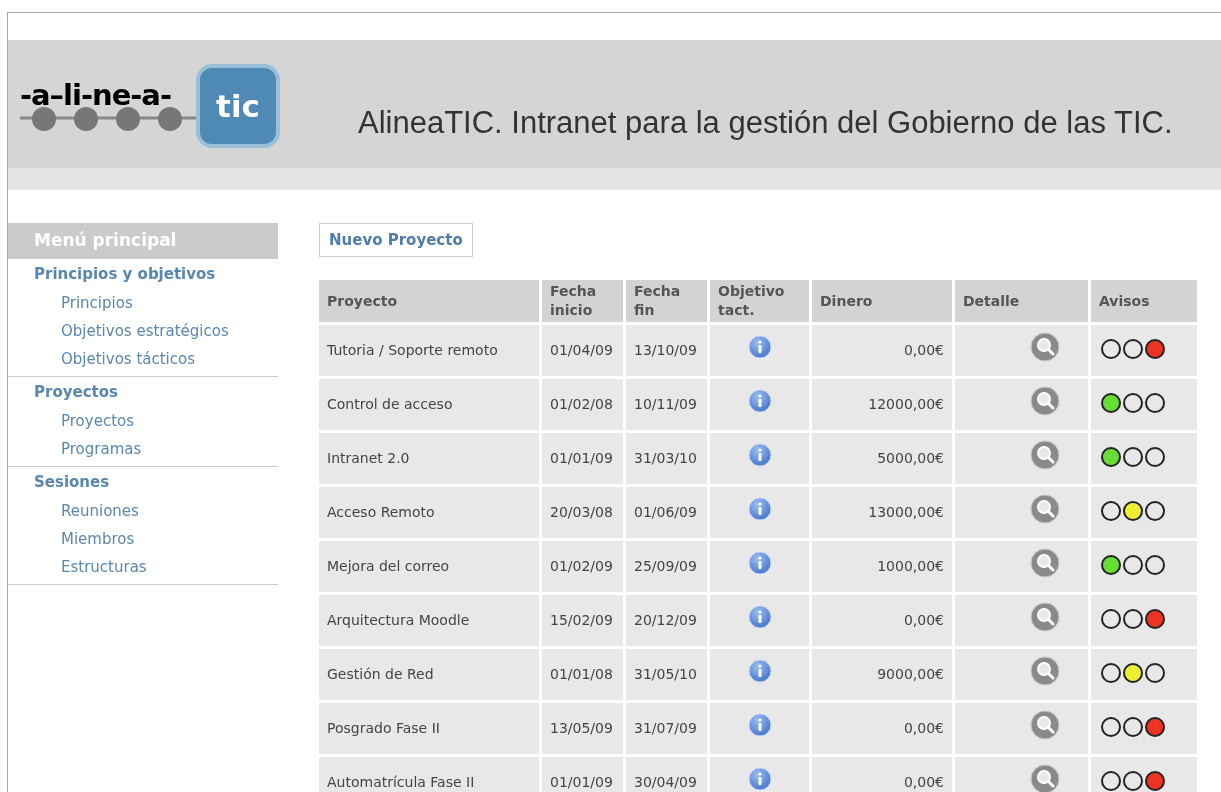  Describe the element at coordinates (238, 106) in the screenshot. I see `logo-badge: tic` at that location.